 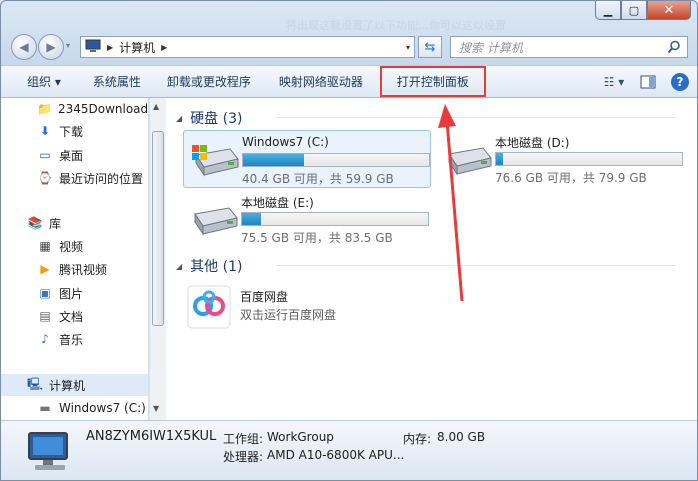 What do you see at coordinates (288, 315) in the screenshot?
I see `item-description: 双击运行百度网盘` at bounding box center [288, 315].